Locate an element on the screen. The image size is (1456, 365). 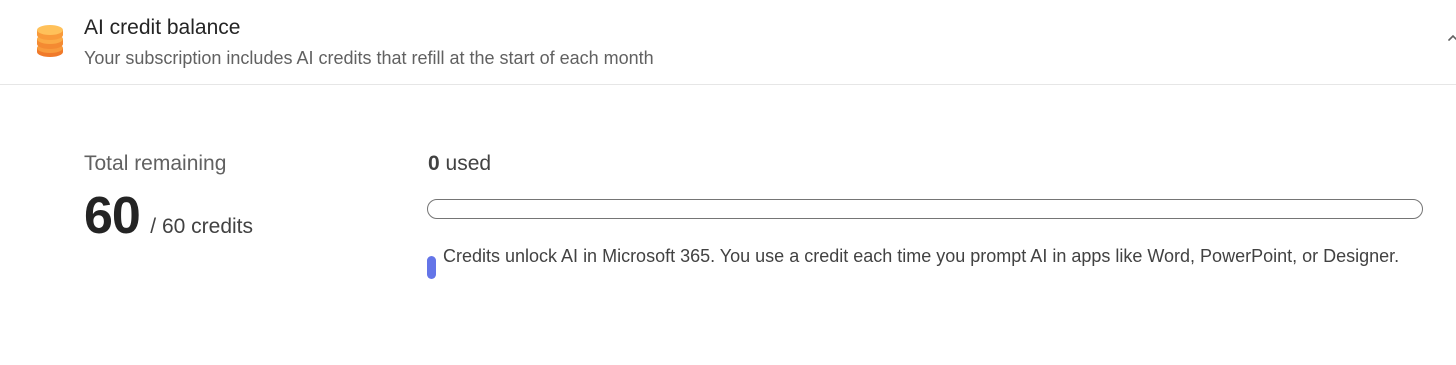
info-accent-marker is located at coordinates (431, 267).